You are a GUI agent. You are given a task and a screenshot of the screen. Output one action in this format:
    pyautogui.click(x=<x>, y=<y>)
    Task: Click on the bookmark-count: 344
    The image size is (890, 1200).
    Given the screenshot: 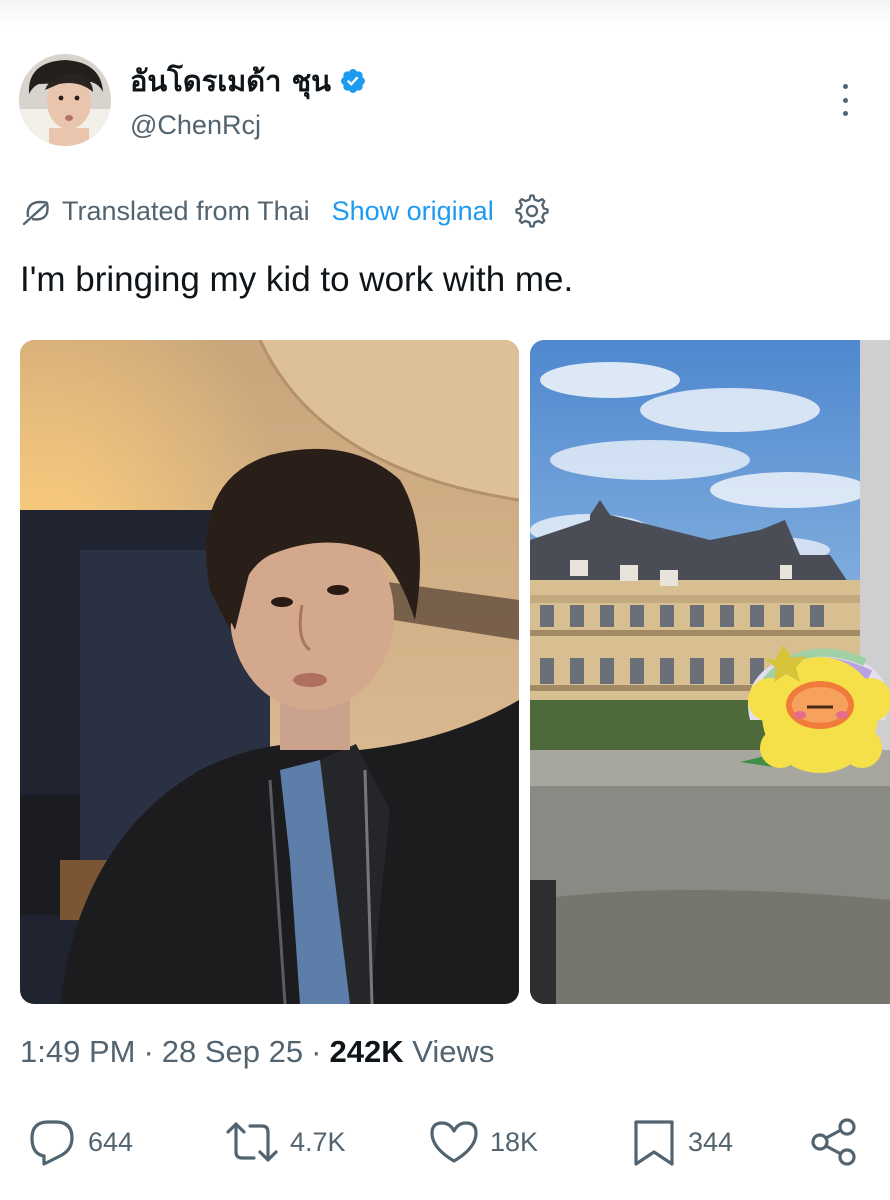 What is the action you would take?
    pyautogui.click(x=711, y=1141)
    